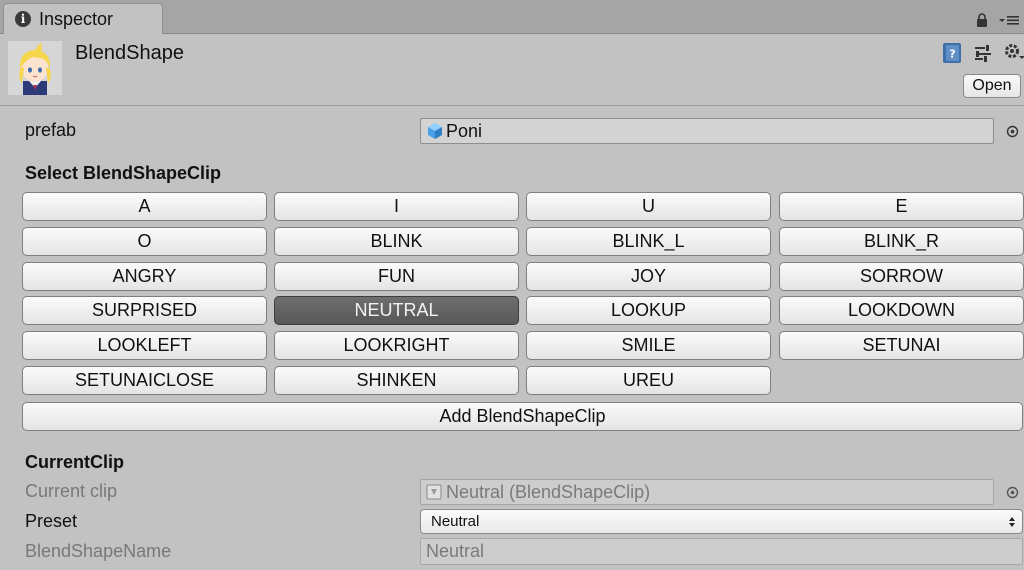 Image resolution: width=1024 pixels, height=570 pixels. I want to click on clip-button-e: E, so click(901, 206).